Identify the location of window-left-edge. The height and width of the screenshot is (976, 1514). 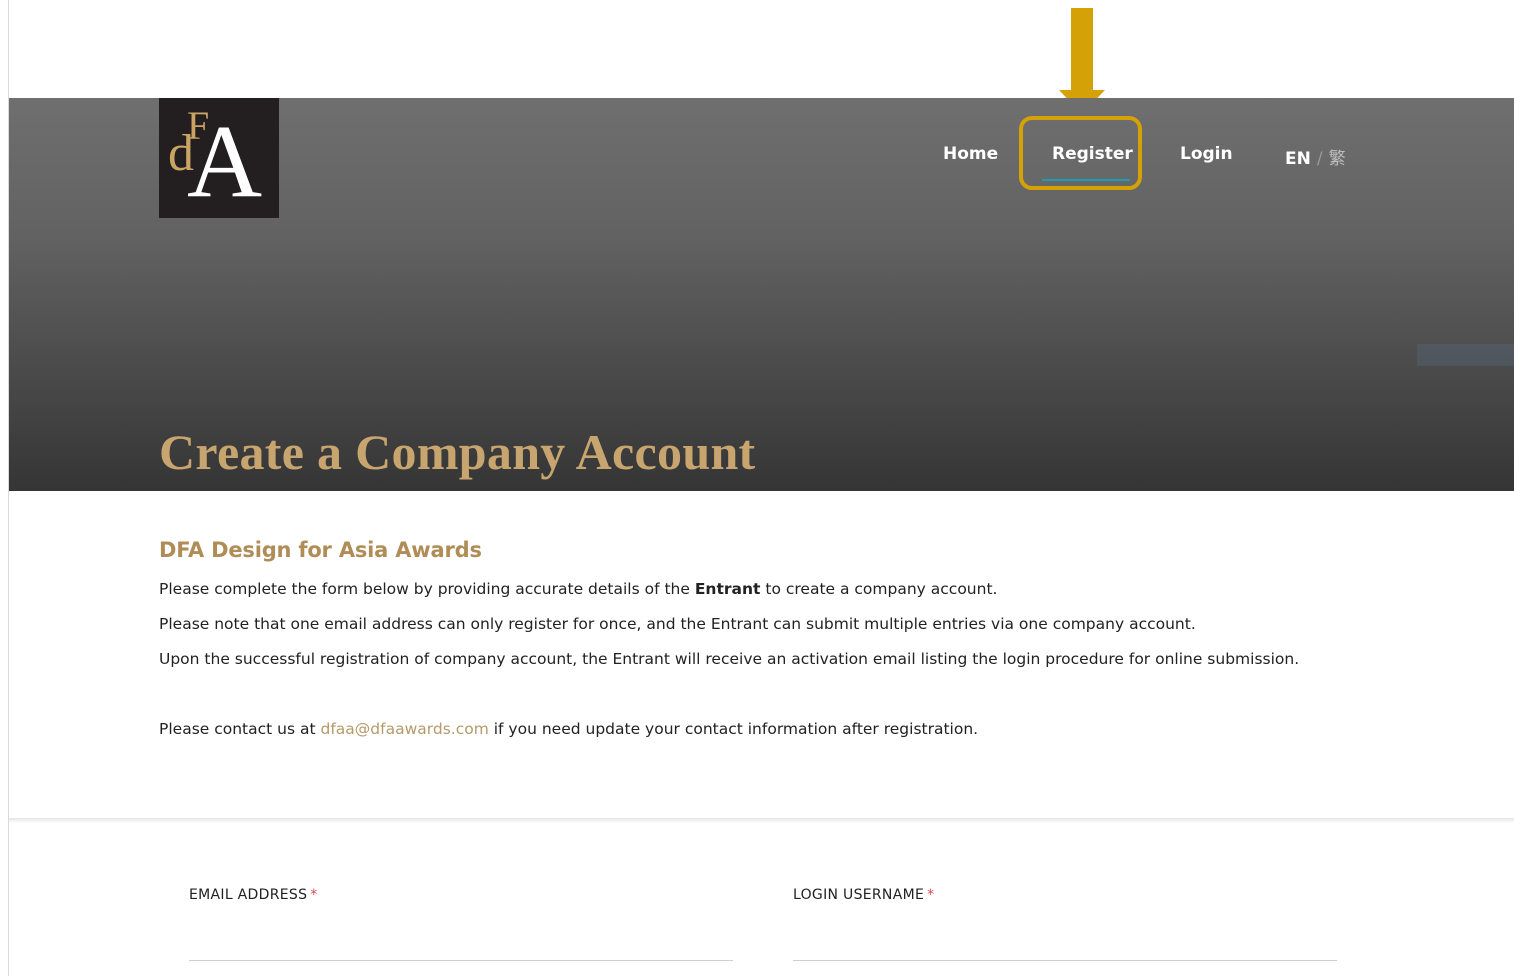
(4, 488).